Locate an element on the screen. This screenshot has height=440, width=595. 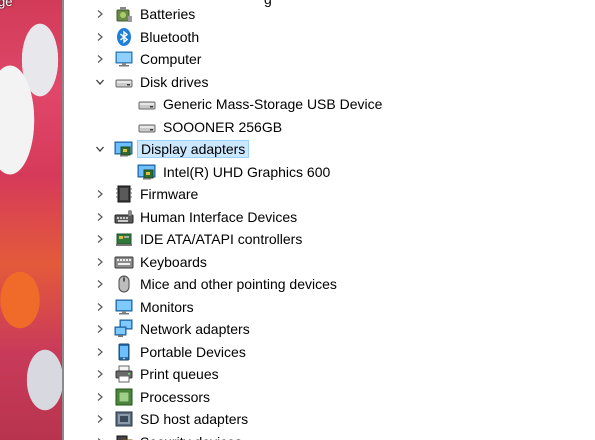
tree-item-label: Intel(R) UHD Graphics 600 is located at coordinates (246, 173).